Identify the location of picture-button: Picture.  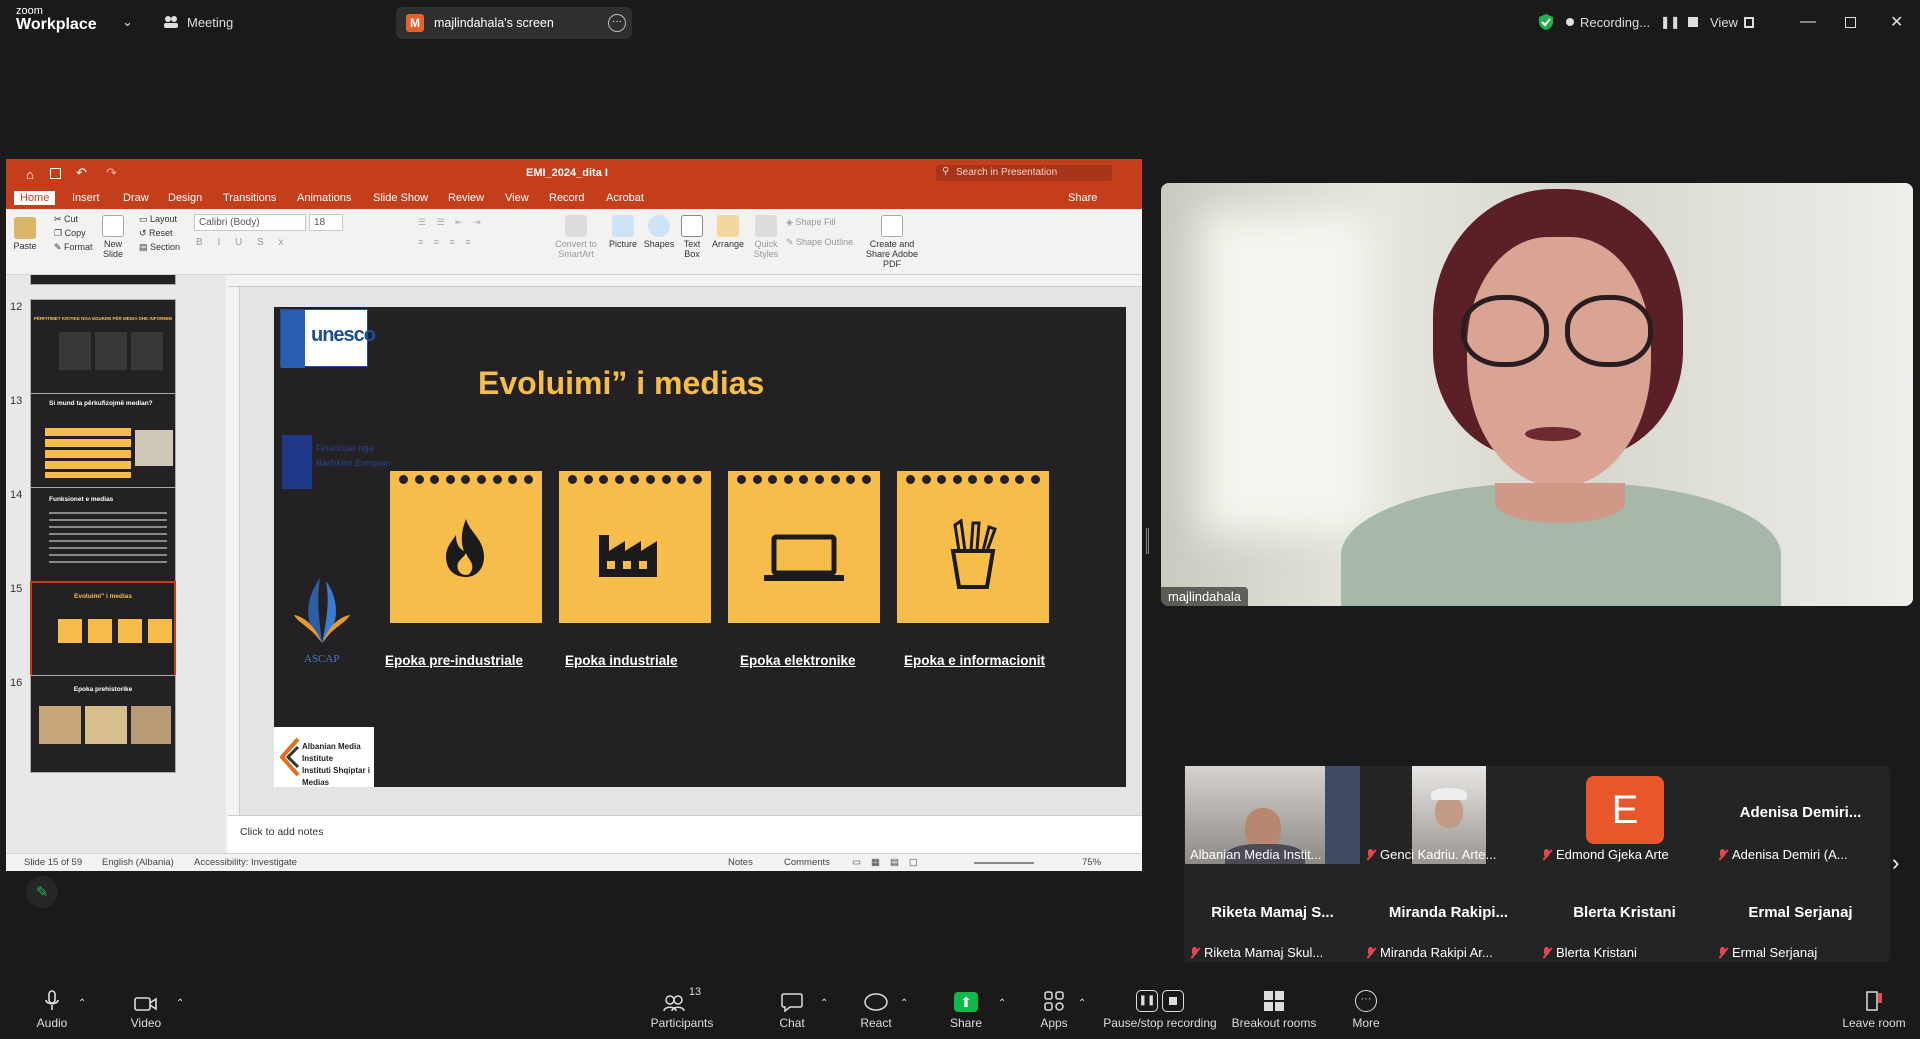
(623, 232).